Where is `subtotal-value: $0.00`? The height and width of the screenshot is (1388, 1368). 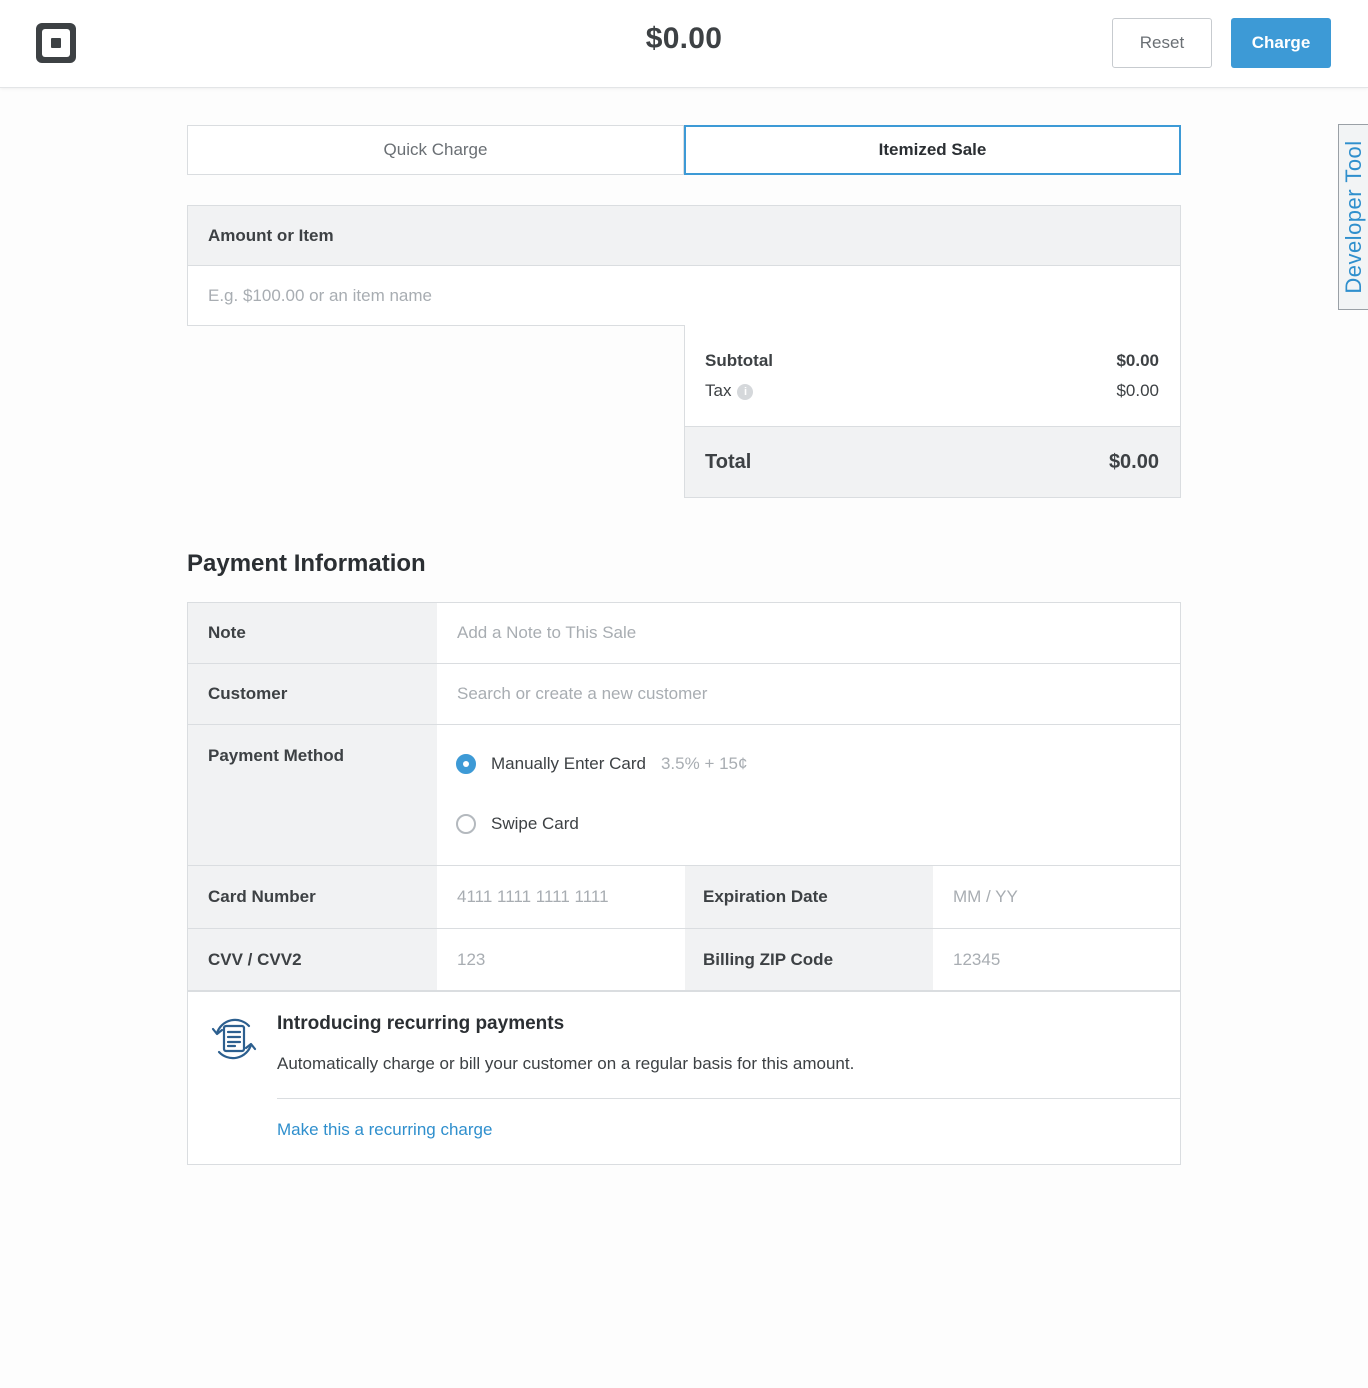 subtotal-value: $0.00 is located at coordinates (1137, 360).